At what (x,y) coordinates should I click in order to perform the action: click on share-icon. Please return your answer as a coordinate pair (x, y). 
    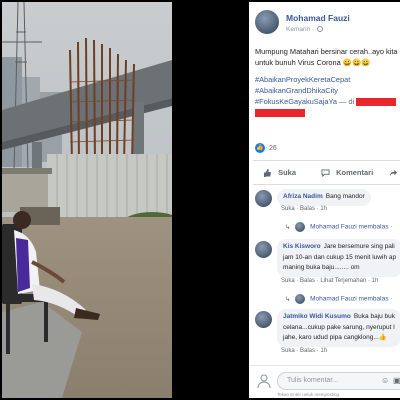
    Looking at the image, I should click on (393, 173).